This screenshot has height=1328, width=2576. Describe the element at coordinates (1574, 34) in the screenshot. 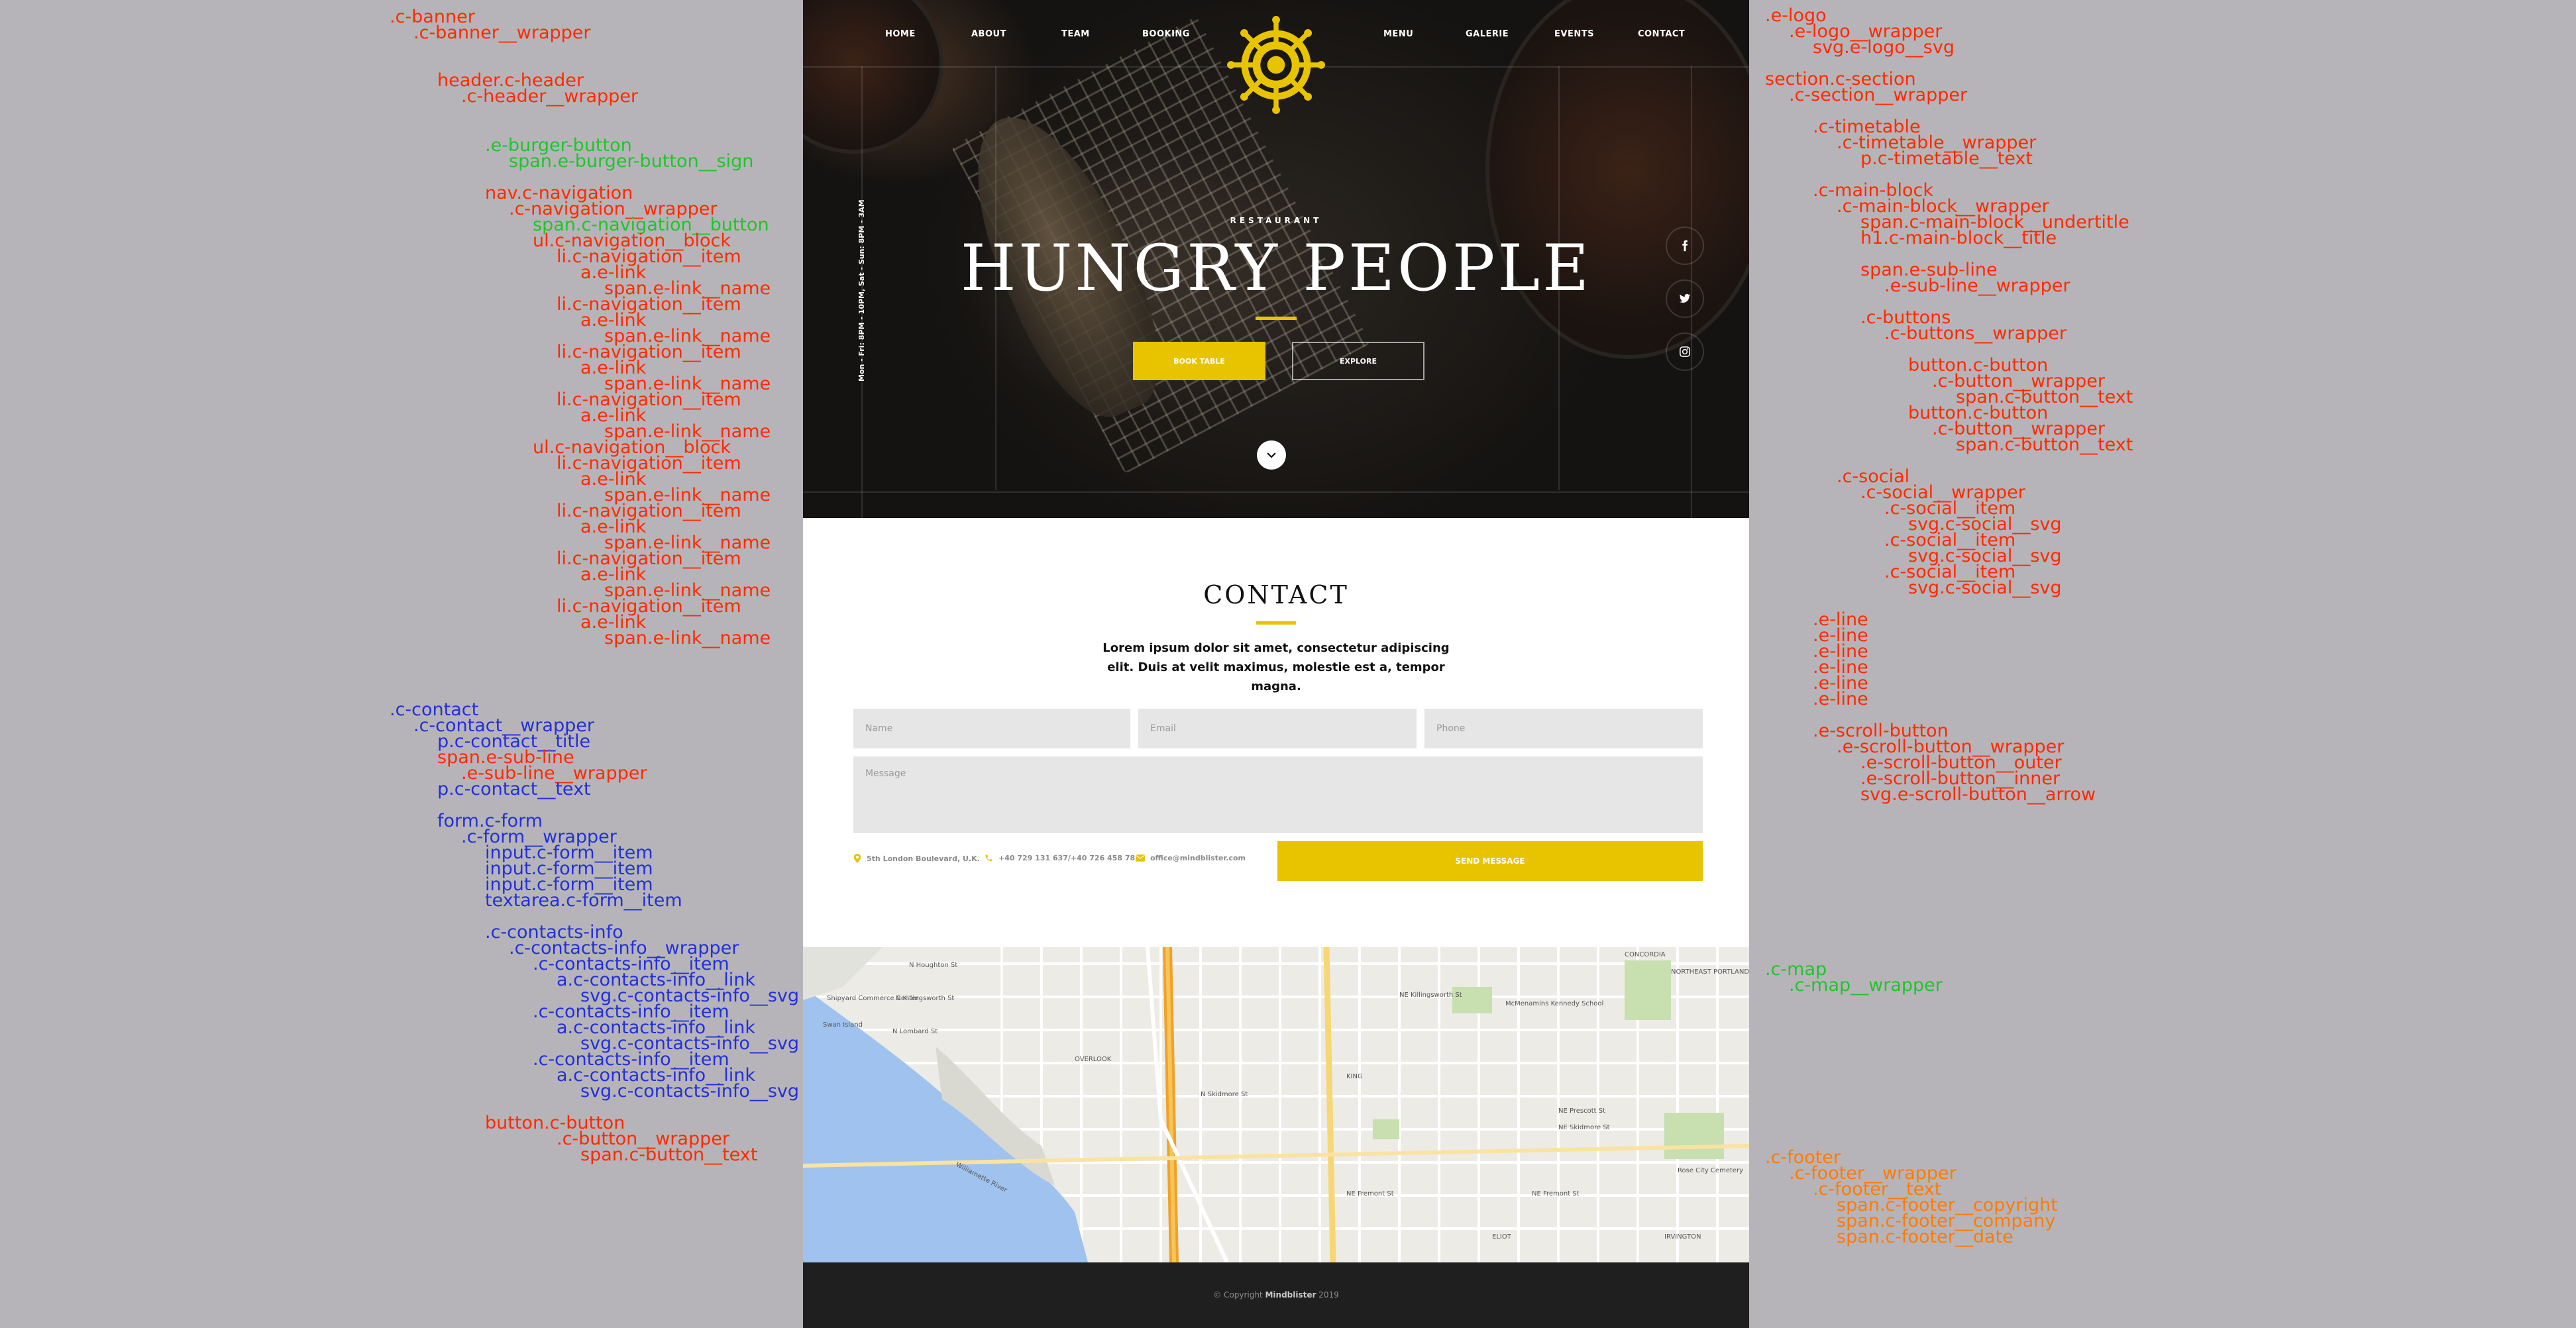

I see `nav-link-events: EVENTS` at that location.